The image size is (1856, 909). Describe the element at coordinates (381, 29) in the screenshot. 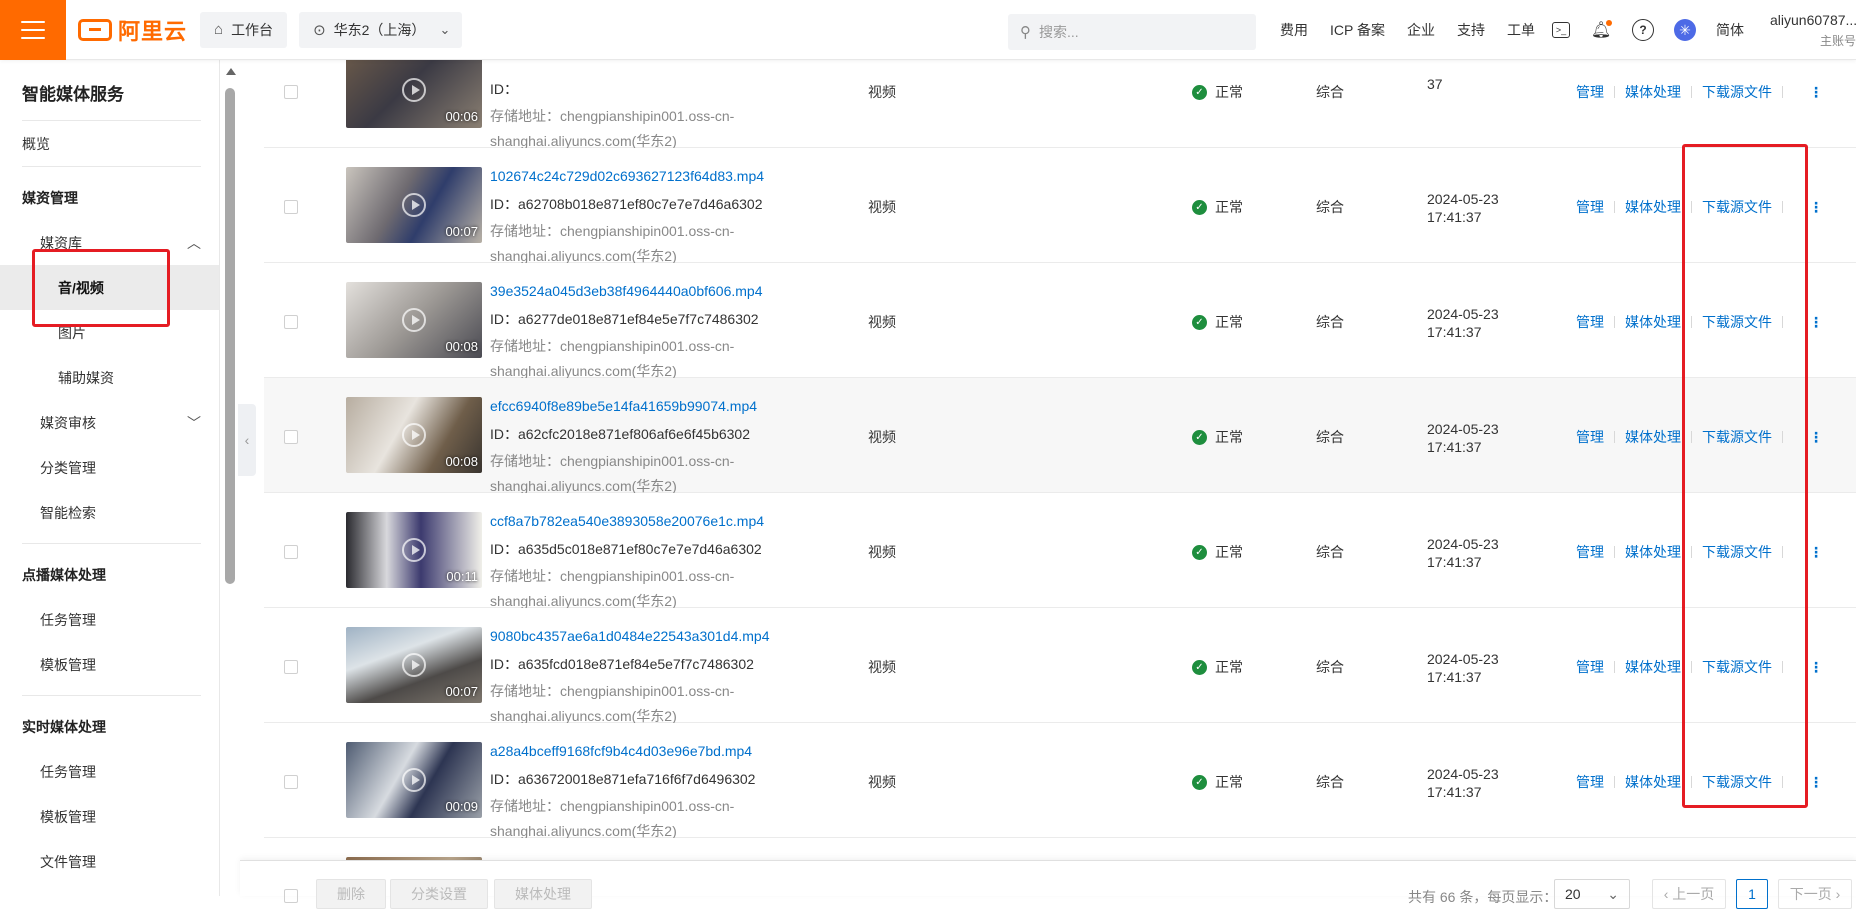

I see `region-selector: ⊙ 华东2（上海） ⌄` at that location.